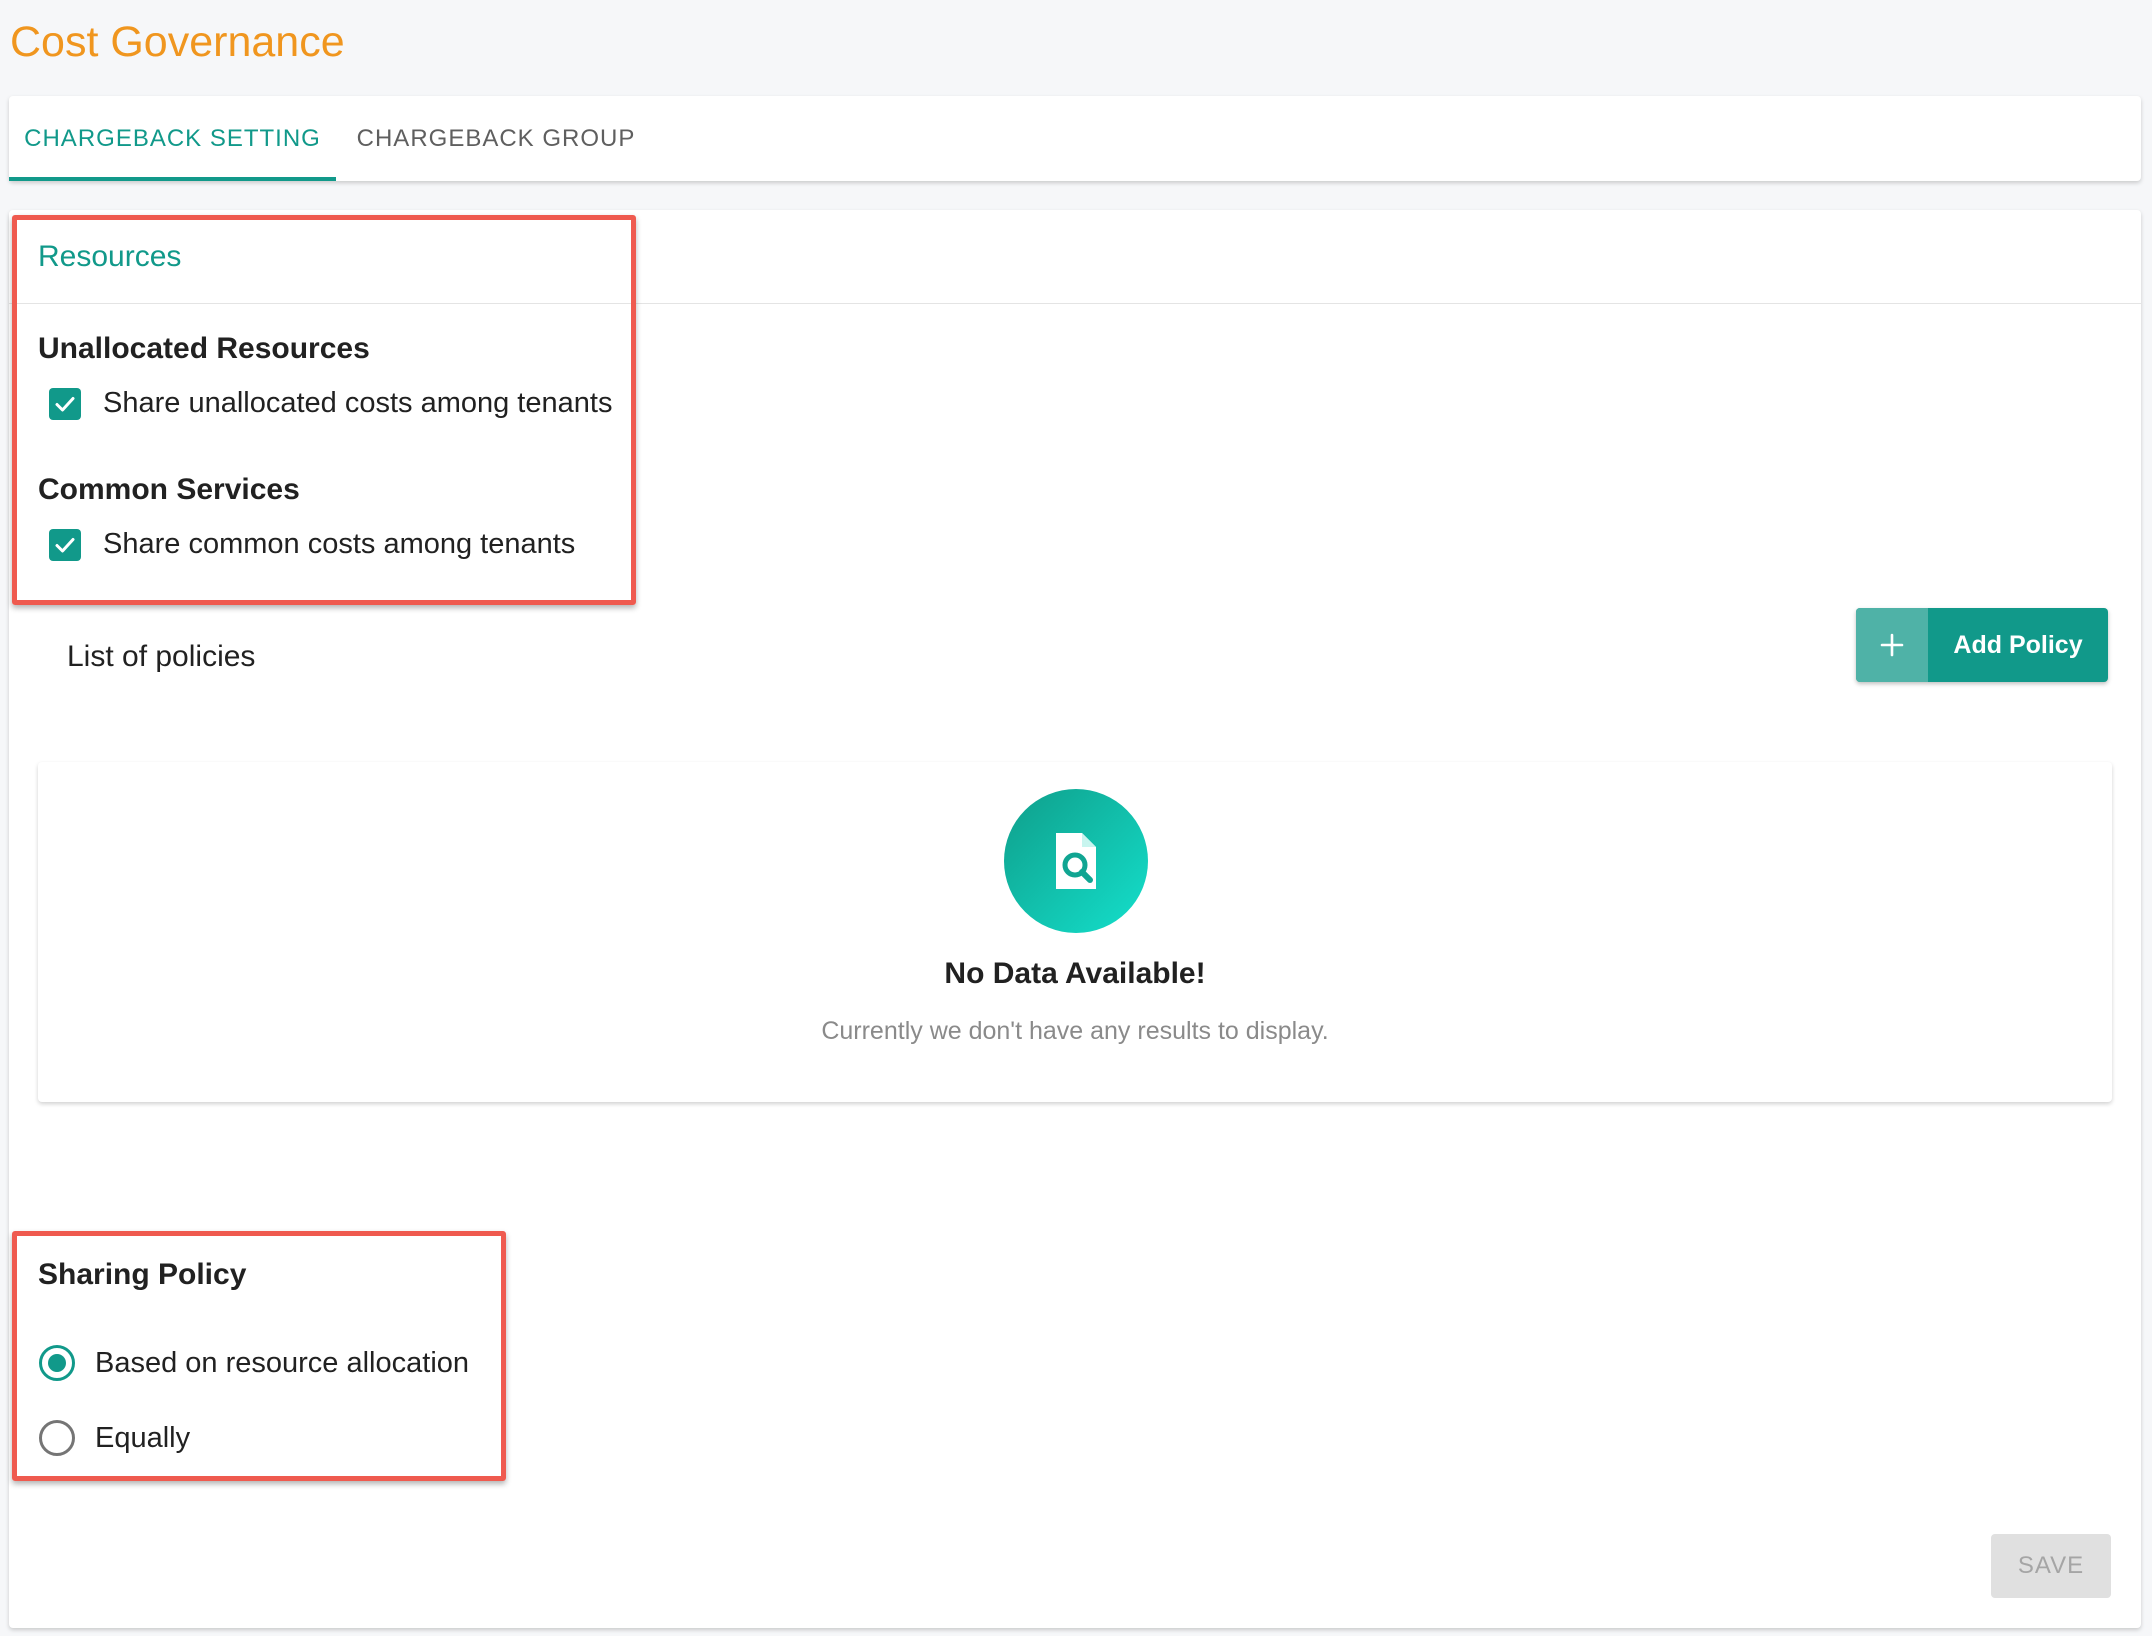  I want to click on save-button: SAVE, so click(2051, 1566).